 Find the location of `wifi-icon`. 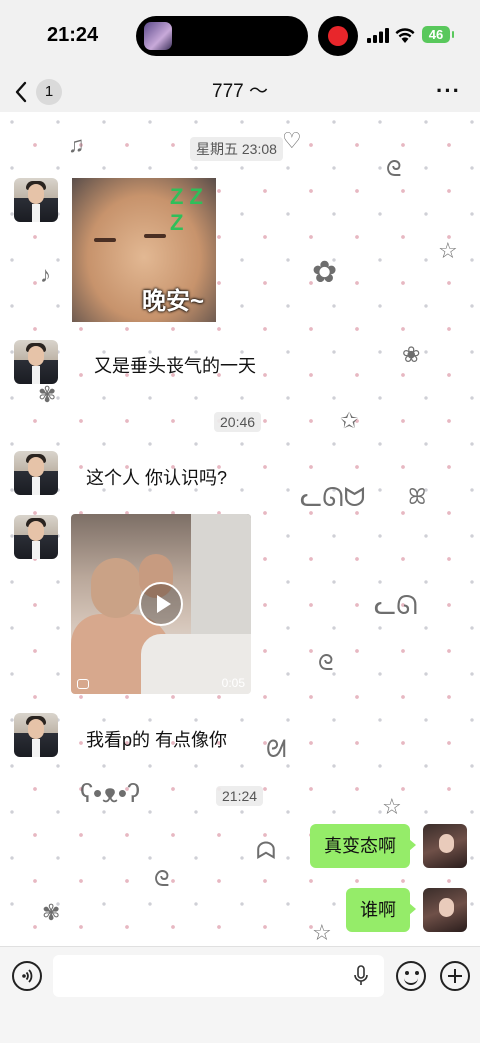

wifi-icon is located at coordinates (405, 35).